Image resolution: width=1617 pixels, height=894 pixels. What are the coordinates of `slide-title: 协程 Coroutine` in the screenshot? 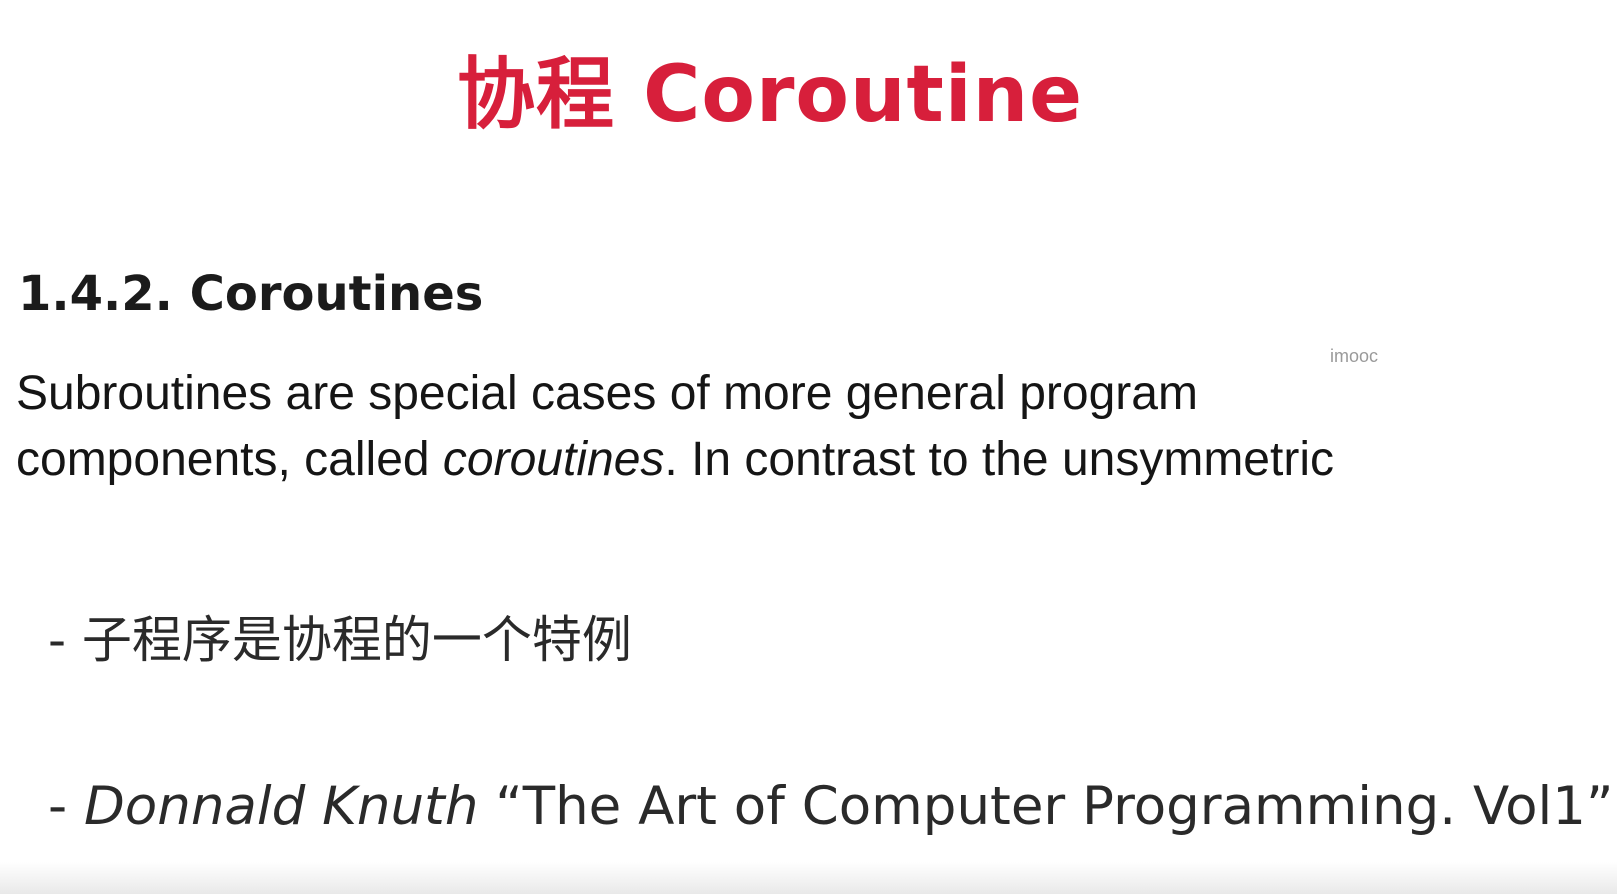 It's located at (770, 95).